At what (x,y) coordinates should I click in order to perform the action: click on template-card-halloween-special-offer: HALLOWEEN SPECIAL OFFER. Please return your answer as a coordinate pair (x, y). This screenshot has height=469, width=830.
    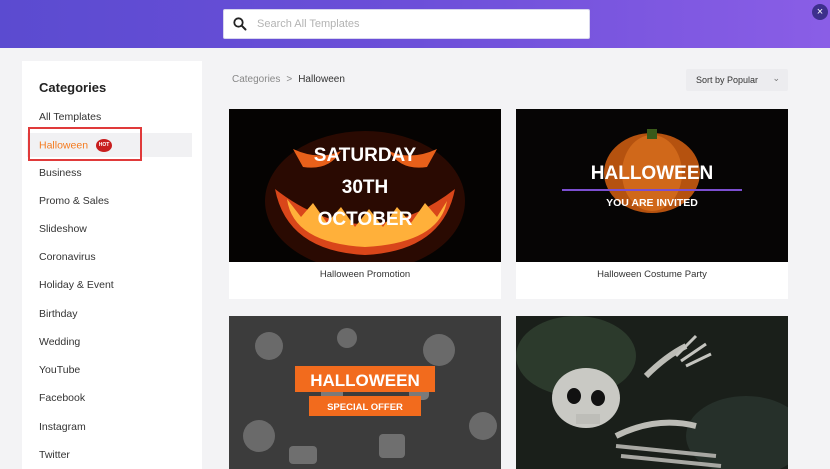
    Looking at the image, I should click on (365, 392).